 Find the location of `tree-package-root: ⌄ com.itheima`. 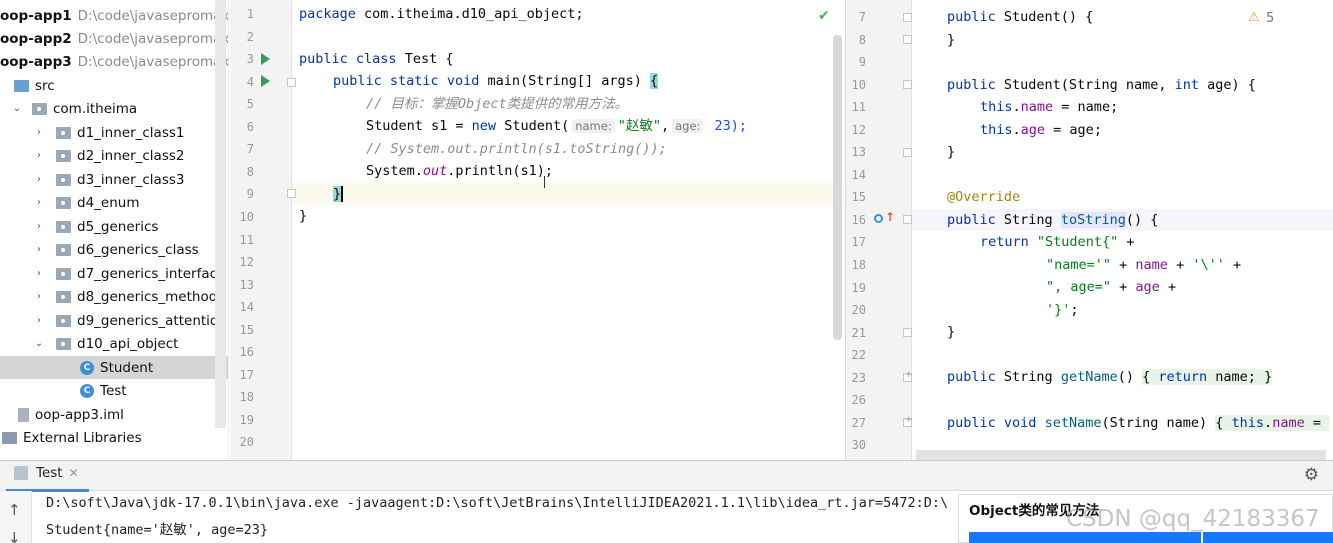

tree-package-root: ⌄ com.itheima is located at coordinates (114, 108).